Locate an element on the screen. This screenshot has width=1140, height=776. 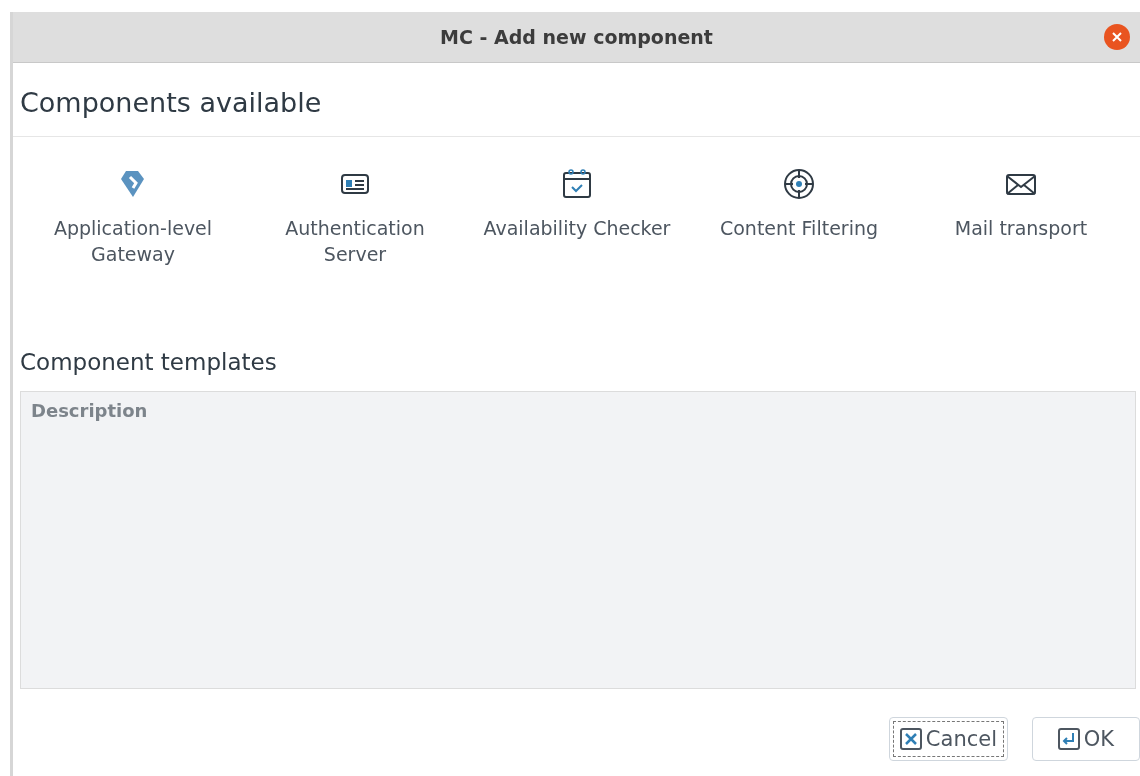
cancel-button: Cancel is located at coordinates (948, 739).